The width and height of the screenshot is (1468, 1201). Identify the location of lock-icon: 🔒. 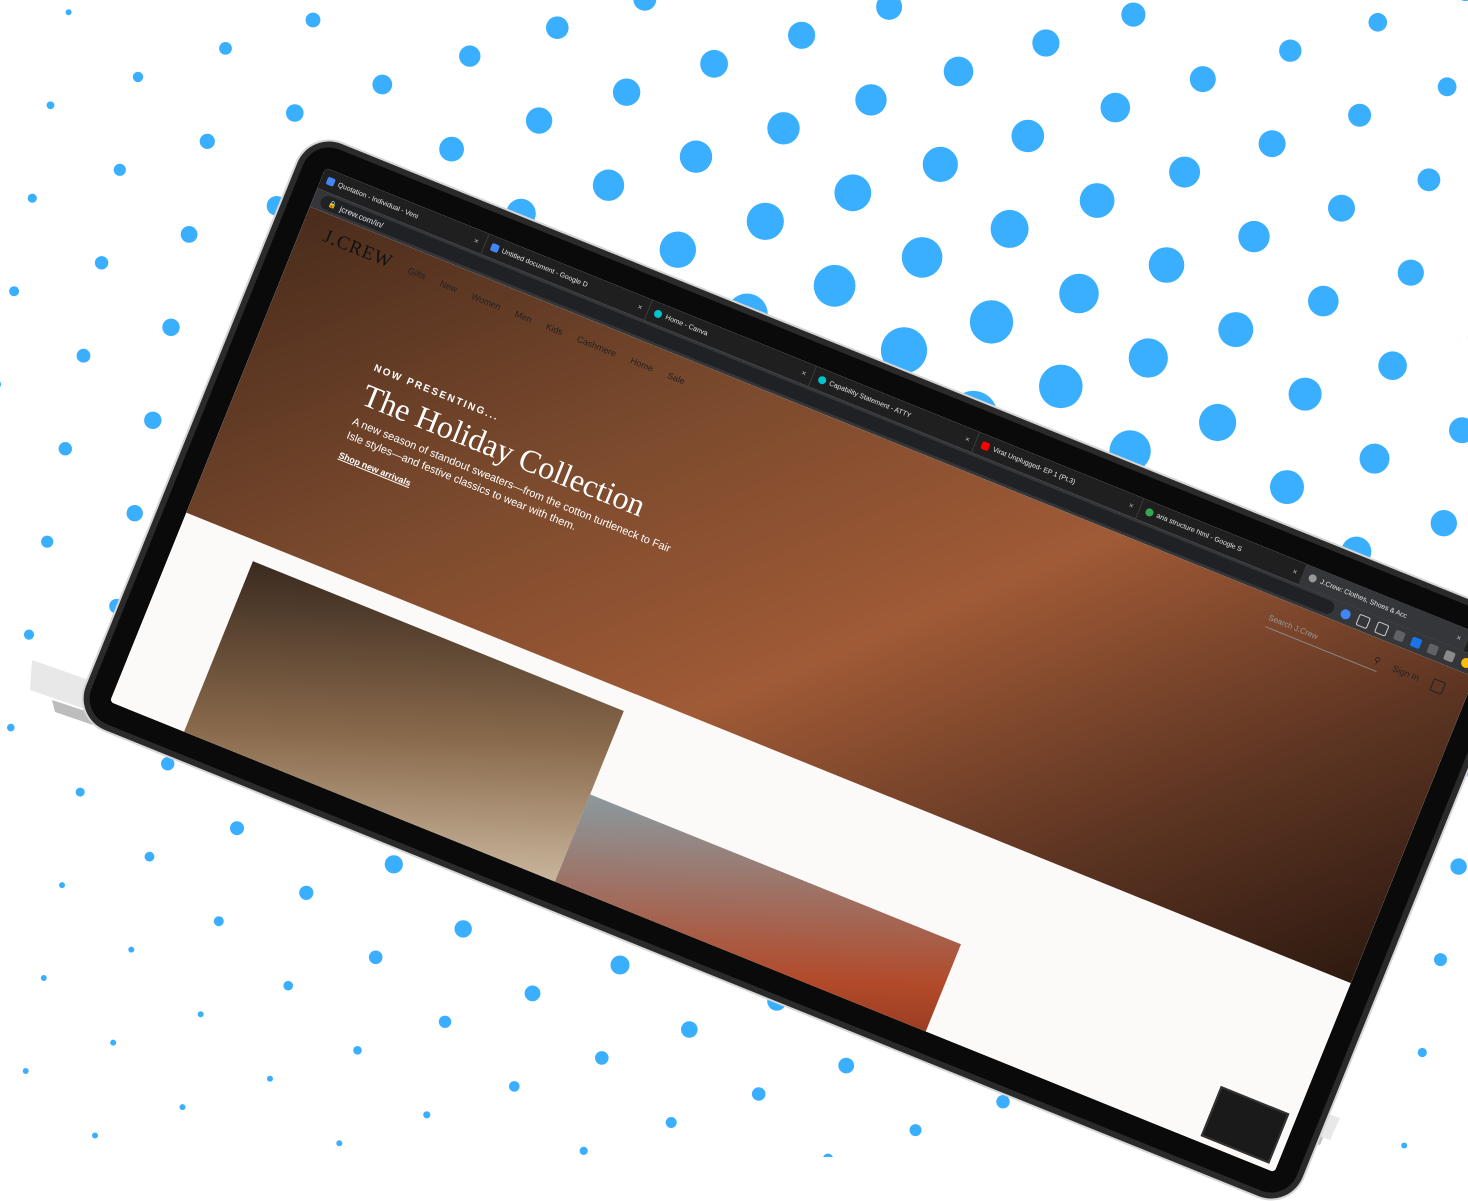
(332, 205).